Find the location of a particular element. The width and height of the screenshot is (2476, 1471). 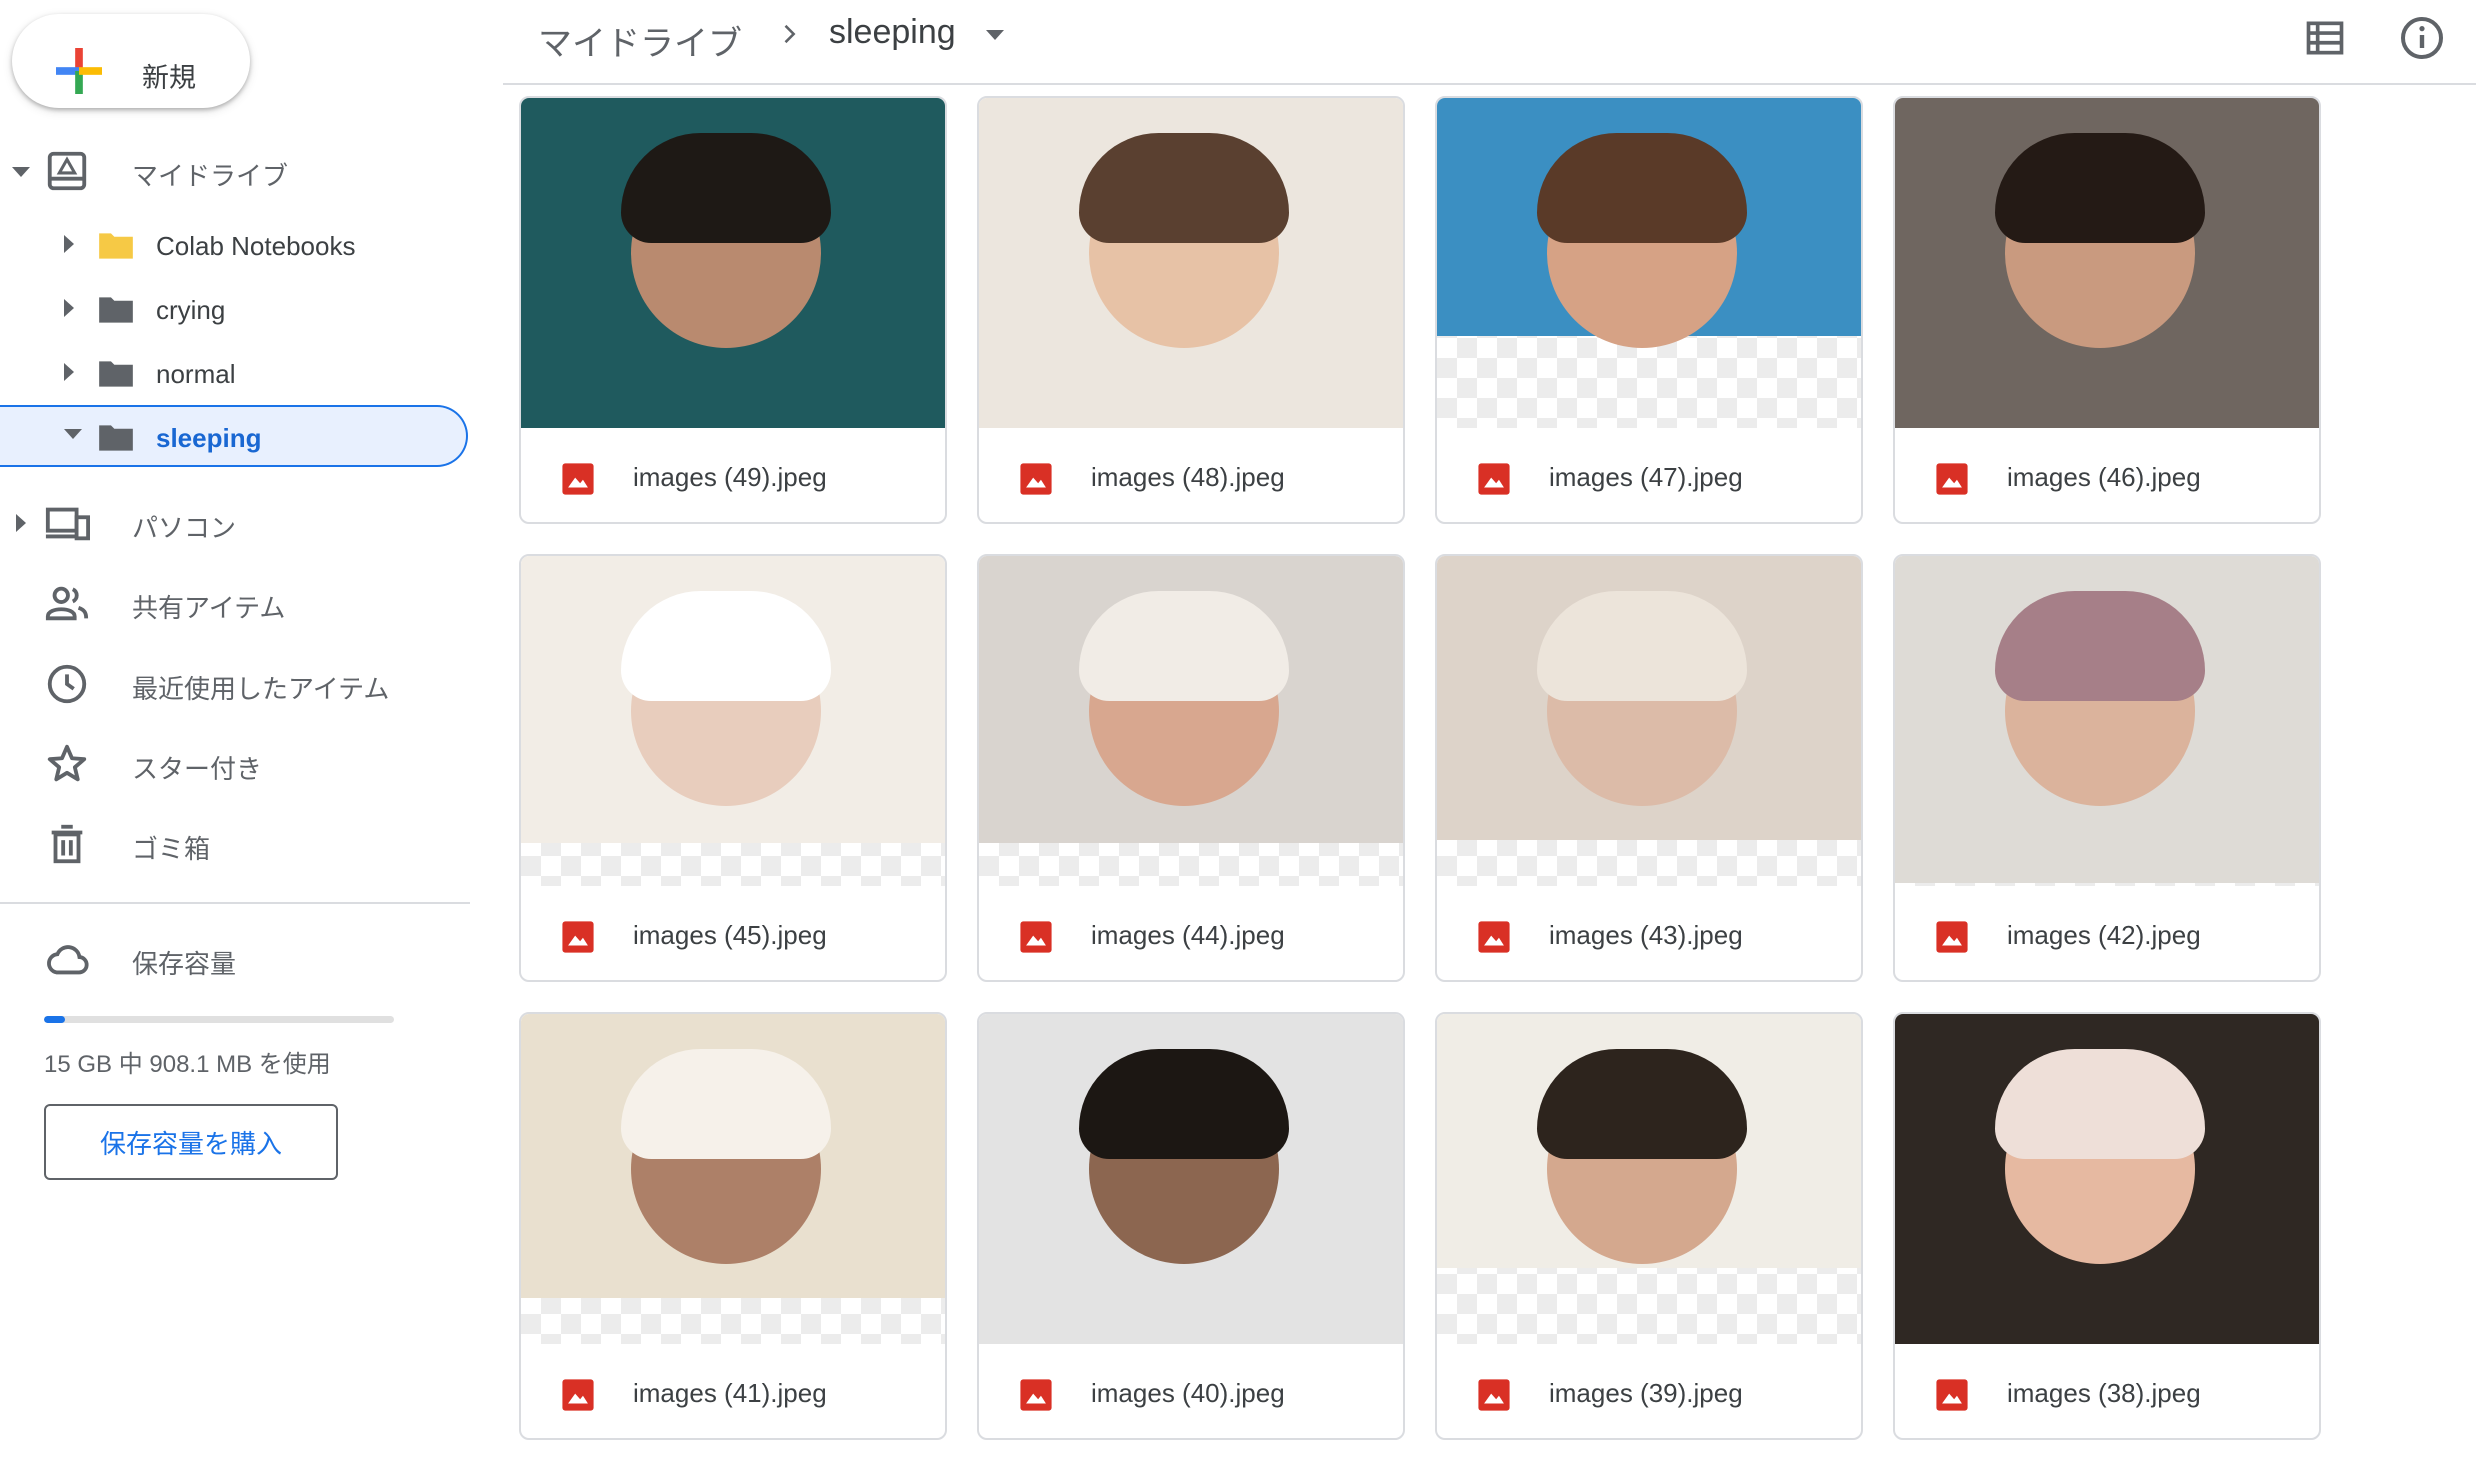

people-icon is located at coordinates (67, 603).